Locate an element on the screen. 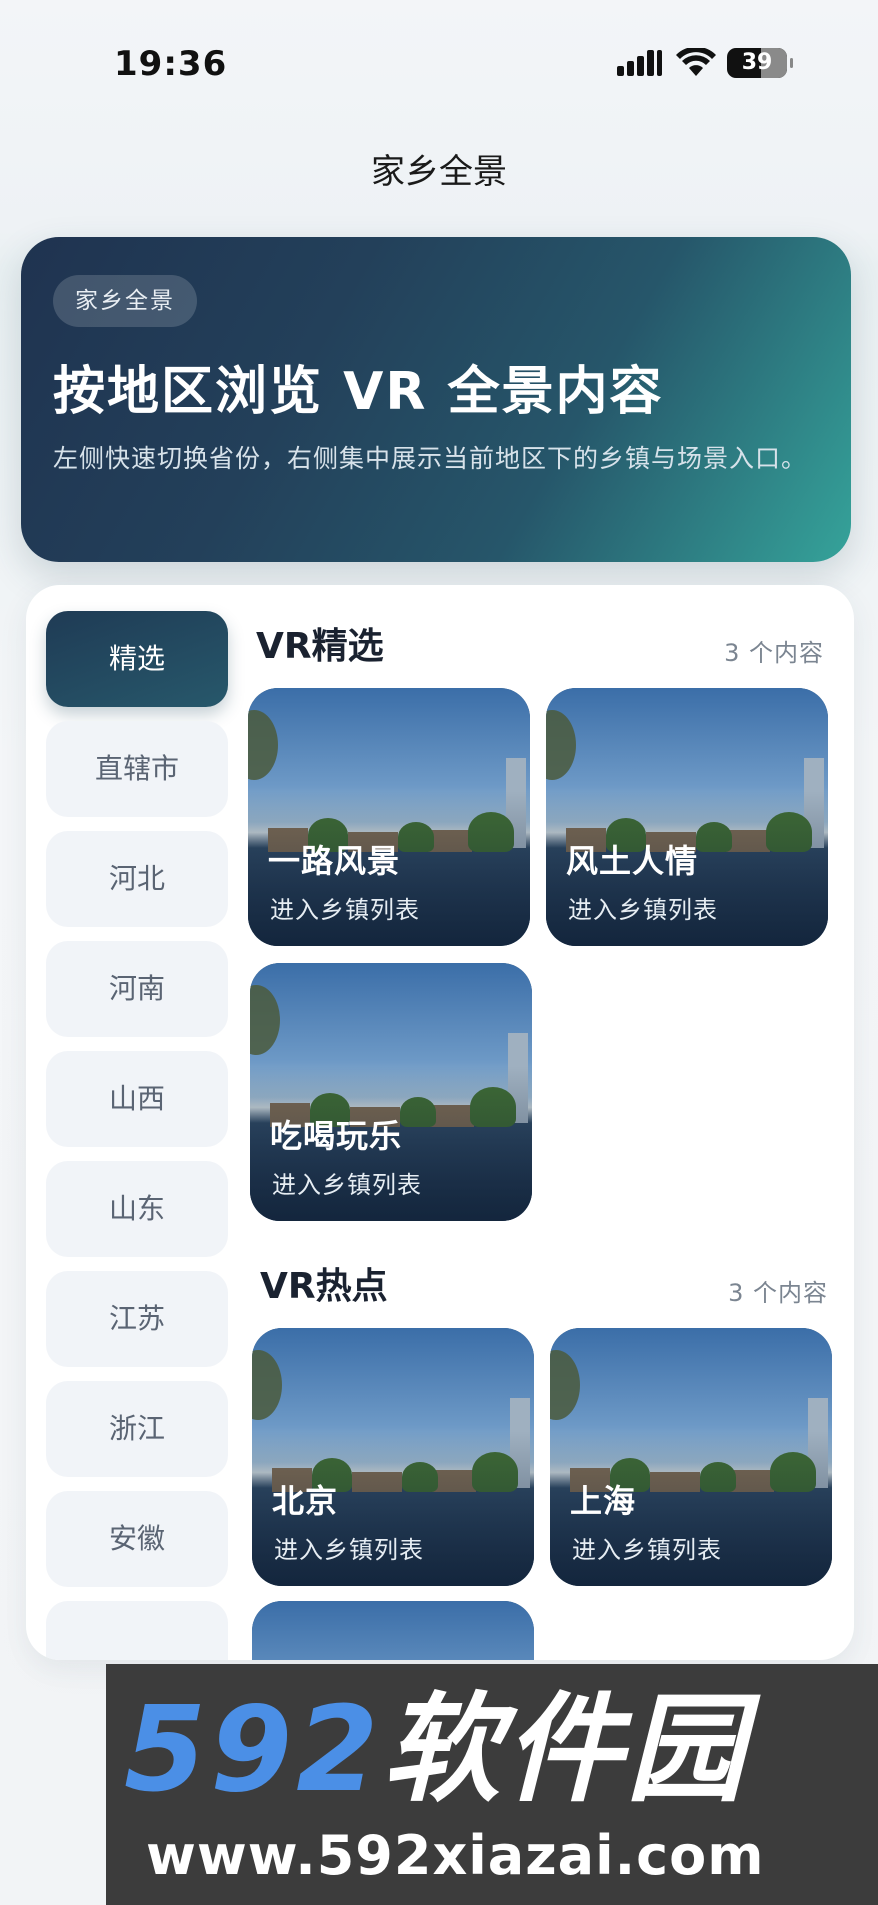 This screenshot has width=878, height=1905. watermark-banner: 592软件园 www.592xiazai.com is located at coordinates (492, 1784).